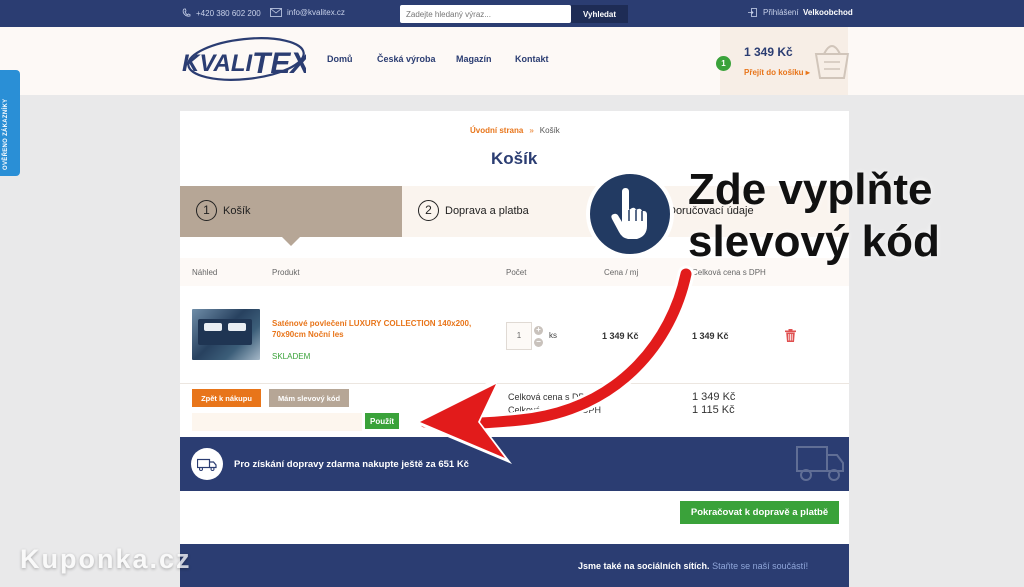 The width and height of the screenshot is (1024, 587). Describe the element at coordinates (512, 61) in the screenshot. I see `site-header` at that location.